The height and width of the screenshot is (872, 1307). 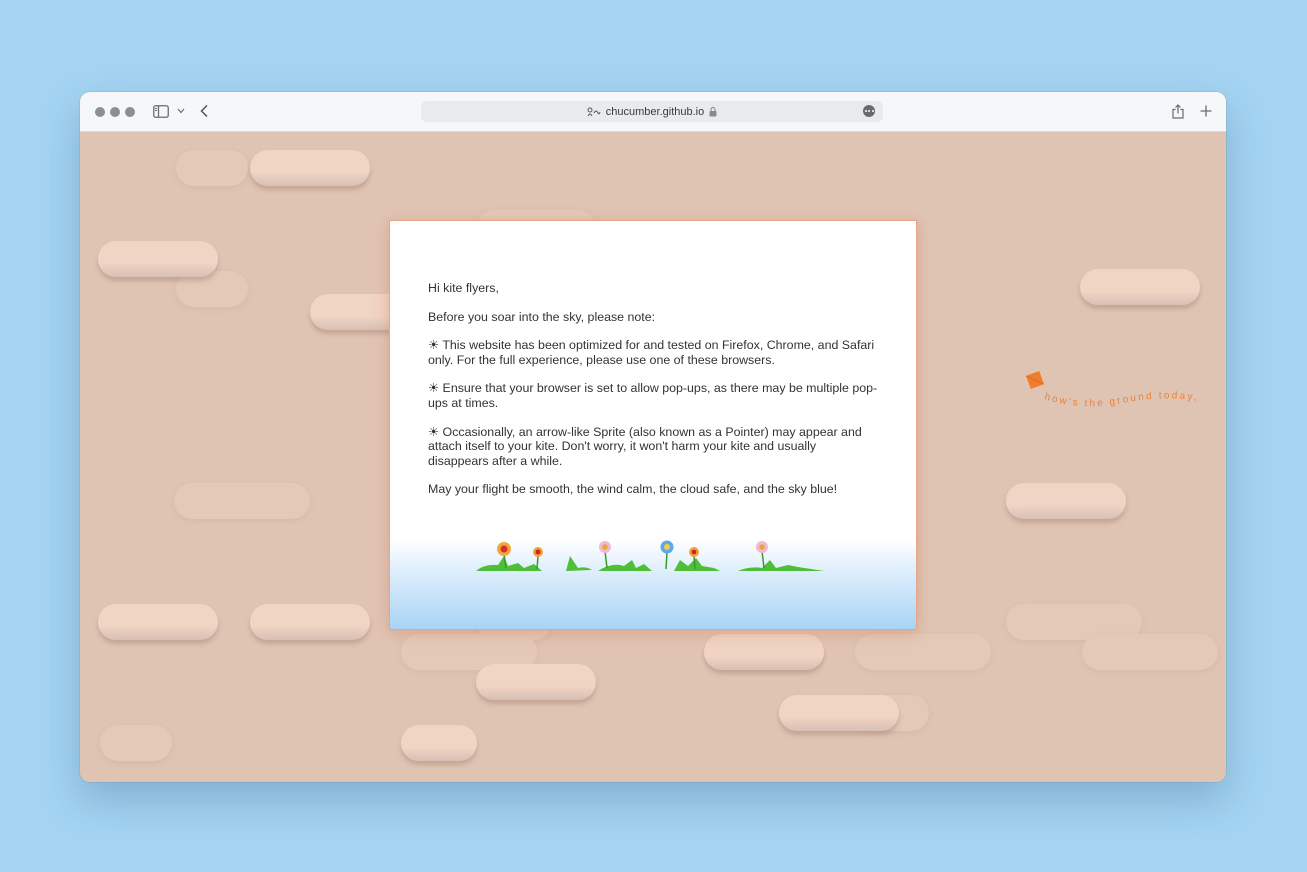 I want to click on address-bar: chucumber.github.io, so click(x=652, y=111).